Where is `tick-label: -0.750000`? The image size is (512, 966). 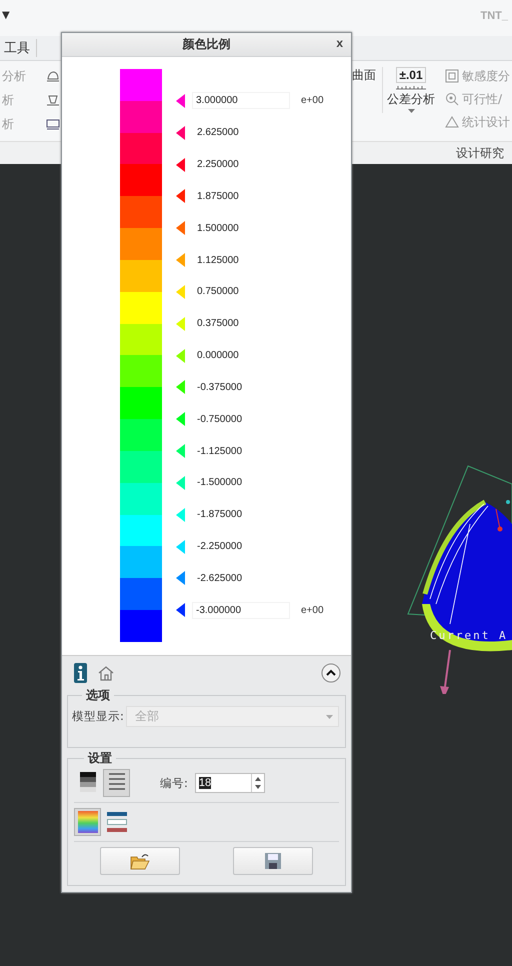 tick-label: -0.750000 is located at coordinates (219, 419).